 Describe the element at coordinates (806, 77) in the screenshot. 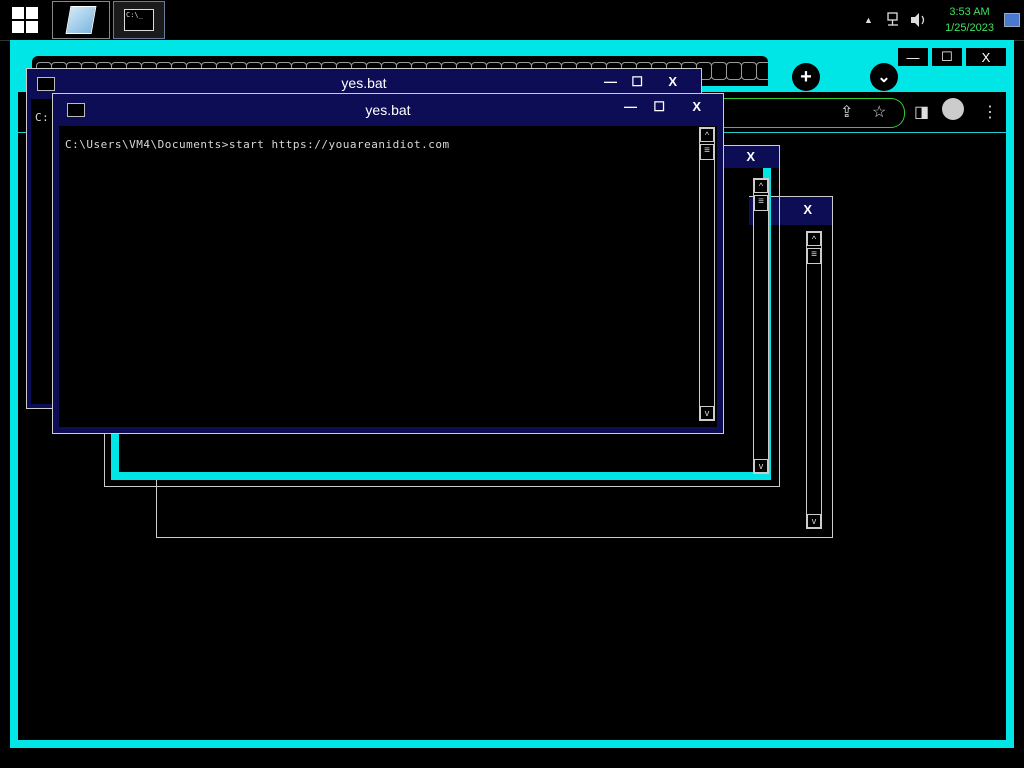

I see `new-tab-button: +` at that location.